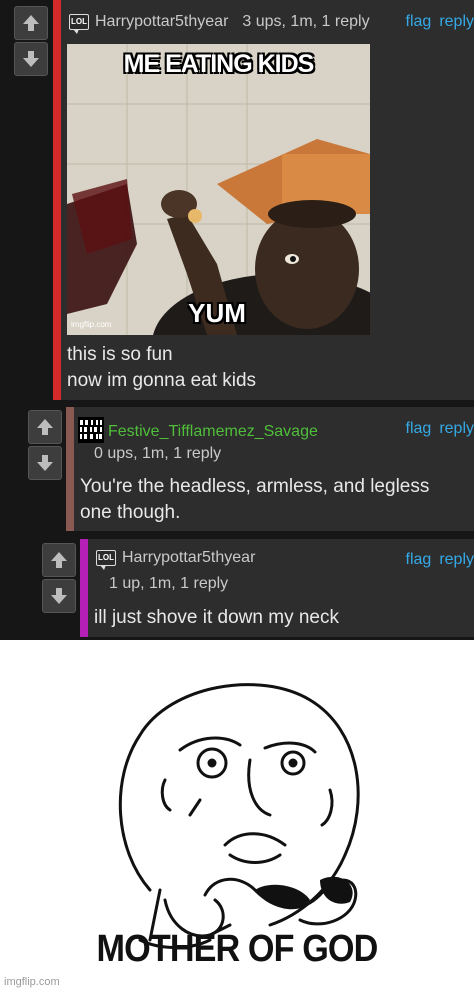  I want to click on comment-body: ill just shove it down my neck, so click(216, 618).